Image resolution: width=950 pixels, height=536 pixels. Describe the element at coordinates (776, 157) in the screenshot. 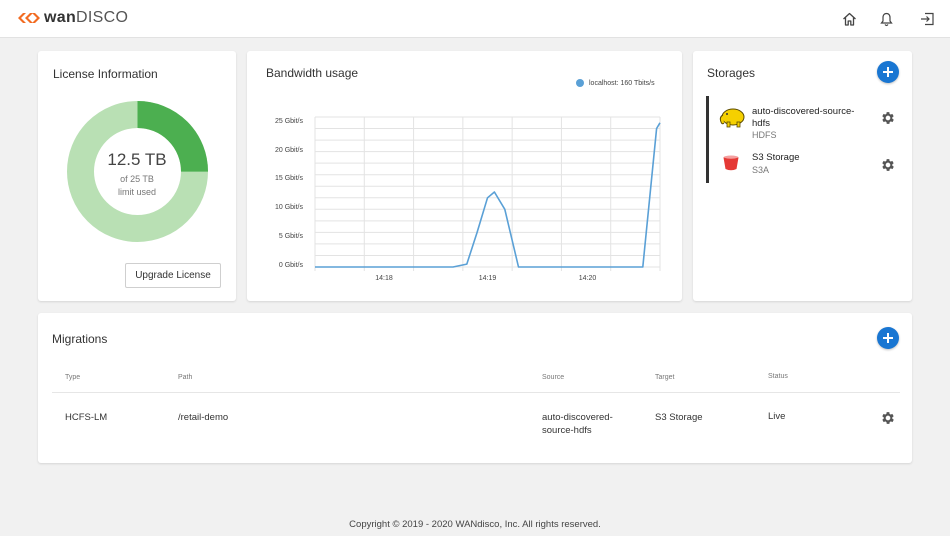

I see `storage-name: S3 Storage` at that location.